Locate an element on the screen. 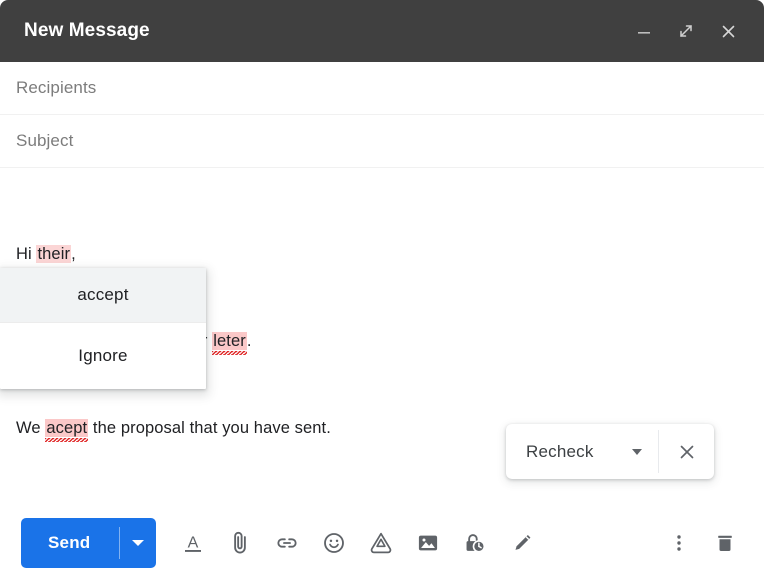  body-line-1: Hi their, is located at coordinates (382, 254).